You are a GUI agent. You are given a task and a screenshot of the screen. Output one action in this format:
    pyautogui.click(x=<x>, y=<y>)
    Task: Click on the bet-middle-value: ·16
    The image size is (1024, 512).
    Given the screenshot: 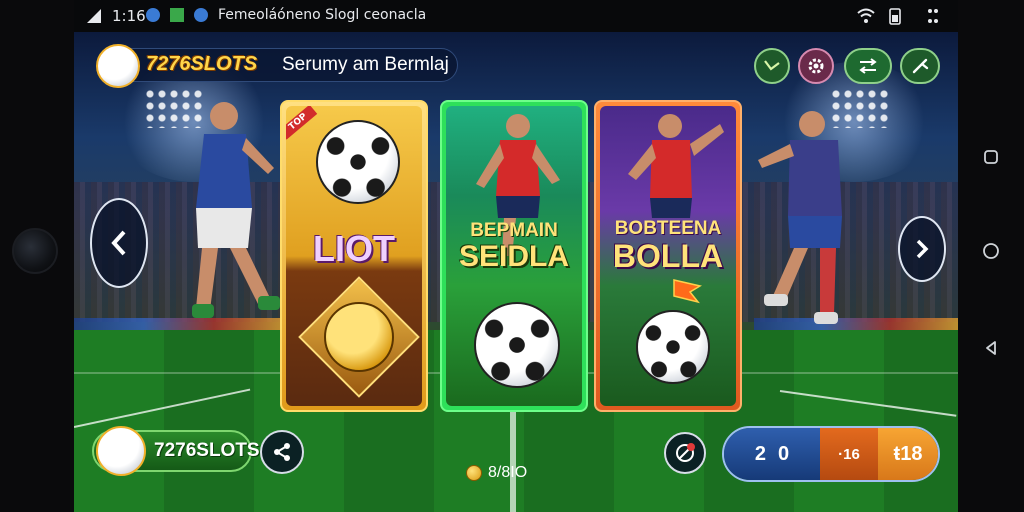 What is the action you would take?
    pyautogui.click(x=849, y=454)
    